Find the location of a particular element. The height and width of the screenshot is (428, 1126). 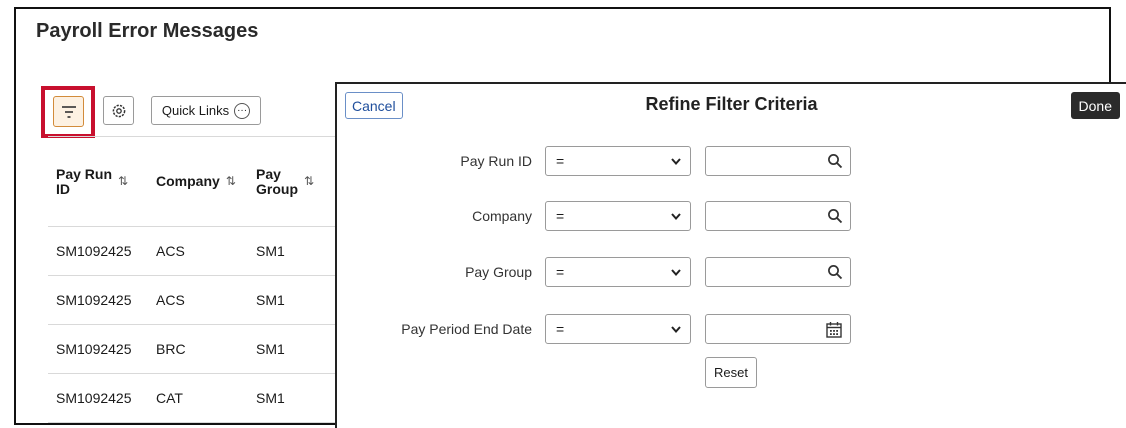

modal-title: Refine Filter Criteria is located at coordinates (731, 104).